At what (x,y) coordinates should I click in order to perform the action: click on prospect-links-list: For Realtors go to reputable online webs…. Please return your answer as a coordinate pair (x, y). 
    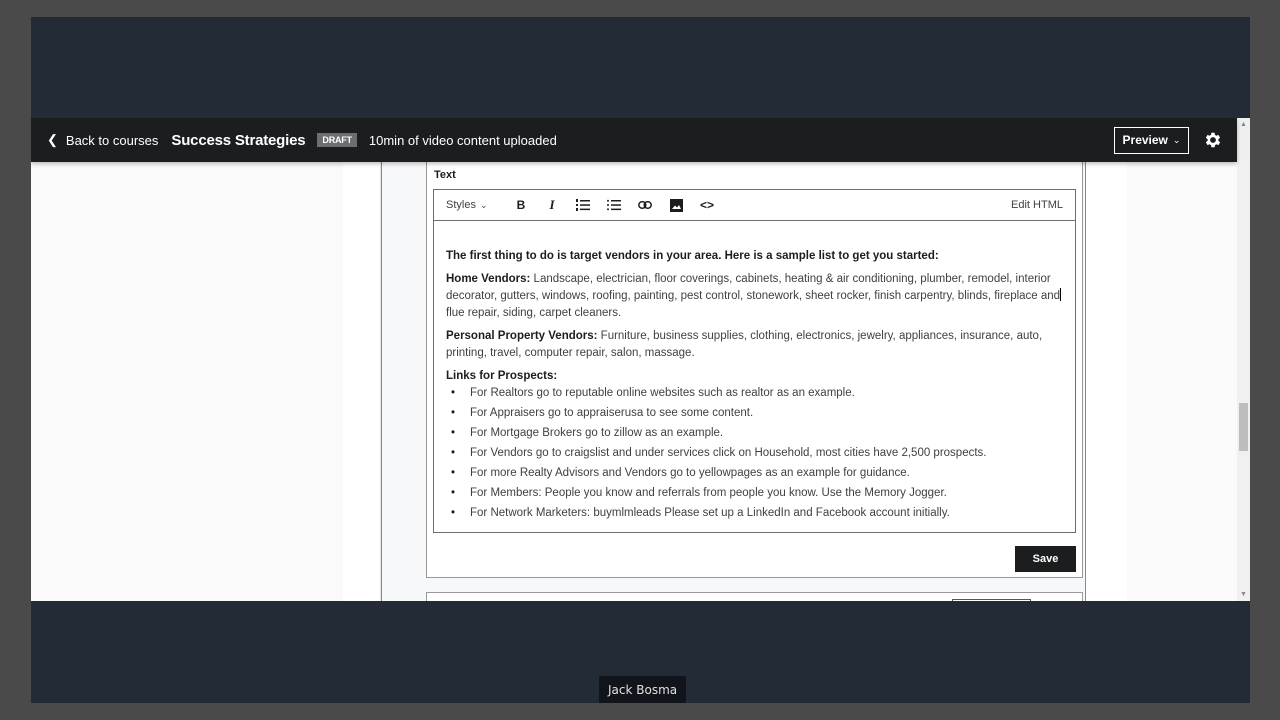
    Looking at the image, I should click on (754, 453).